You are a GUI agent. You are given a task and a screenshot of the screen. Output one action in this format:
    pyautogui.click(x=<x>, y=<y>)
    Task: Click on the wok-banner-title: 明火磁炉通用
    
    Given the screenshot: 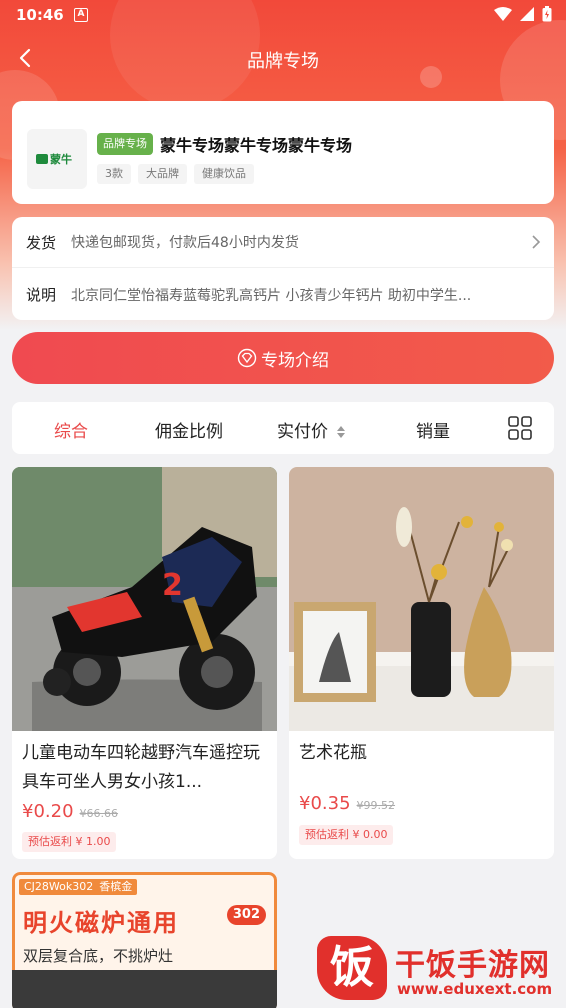 What is the action you would take?
    pyautogui.click(x=101, y=923)
    